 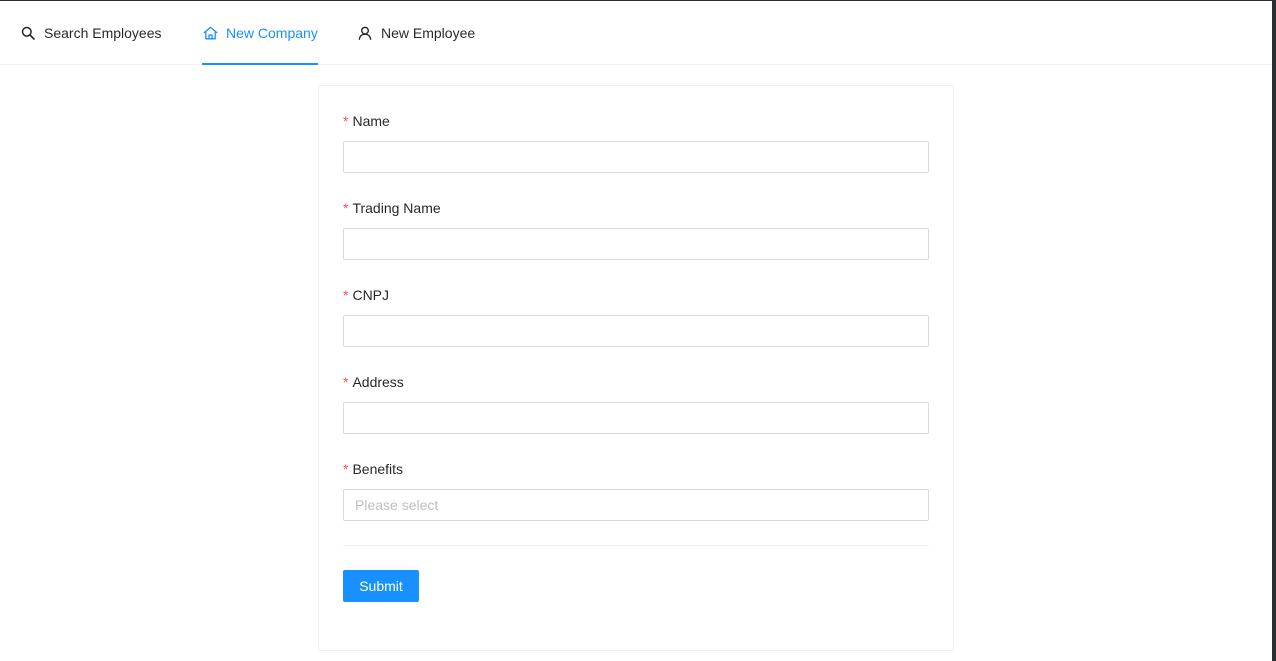 I want to click on benefits-select-placeholder: Please select, so click(x=397, y=505).